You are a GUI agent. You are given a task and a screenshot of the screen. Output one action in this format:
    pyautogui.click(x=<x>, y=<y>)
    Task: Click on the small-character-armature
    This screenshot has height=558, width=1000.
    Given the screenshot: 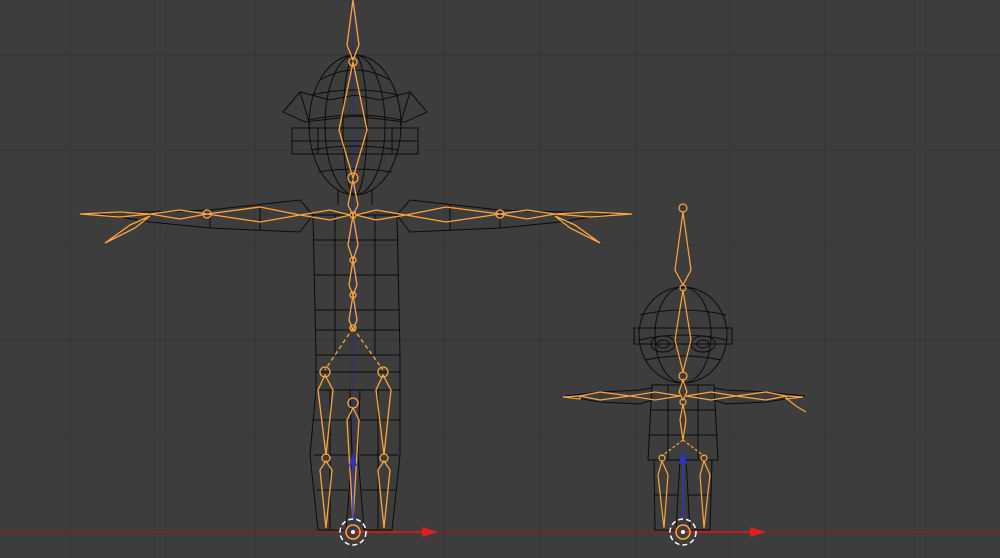 What is the action you would take?
    pyautogui.click(x=684, y=366)
    